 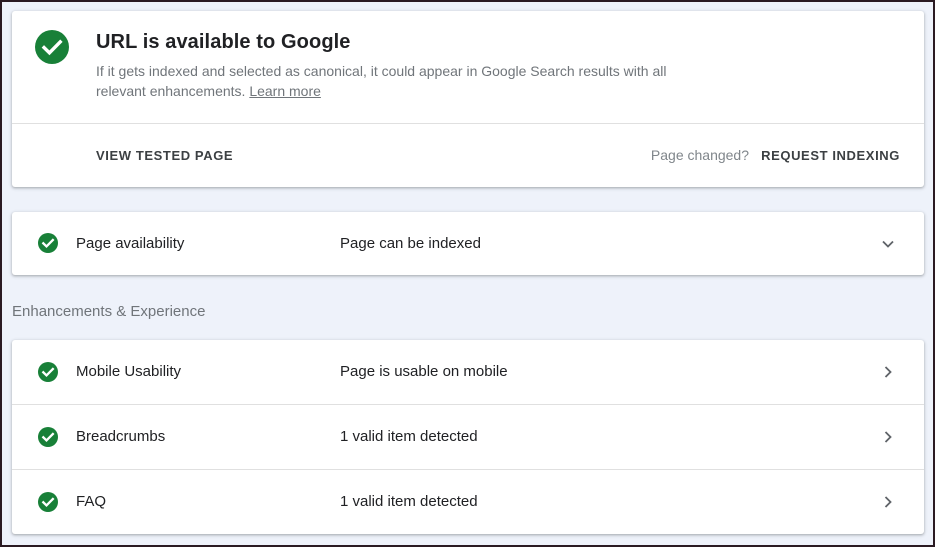 What do you see at coordinates (424, 371) in the screenshot?
I see `row-status: Page is usable on mobile` at bounding box center [424, 371].